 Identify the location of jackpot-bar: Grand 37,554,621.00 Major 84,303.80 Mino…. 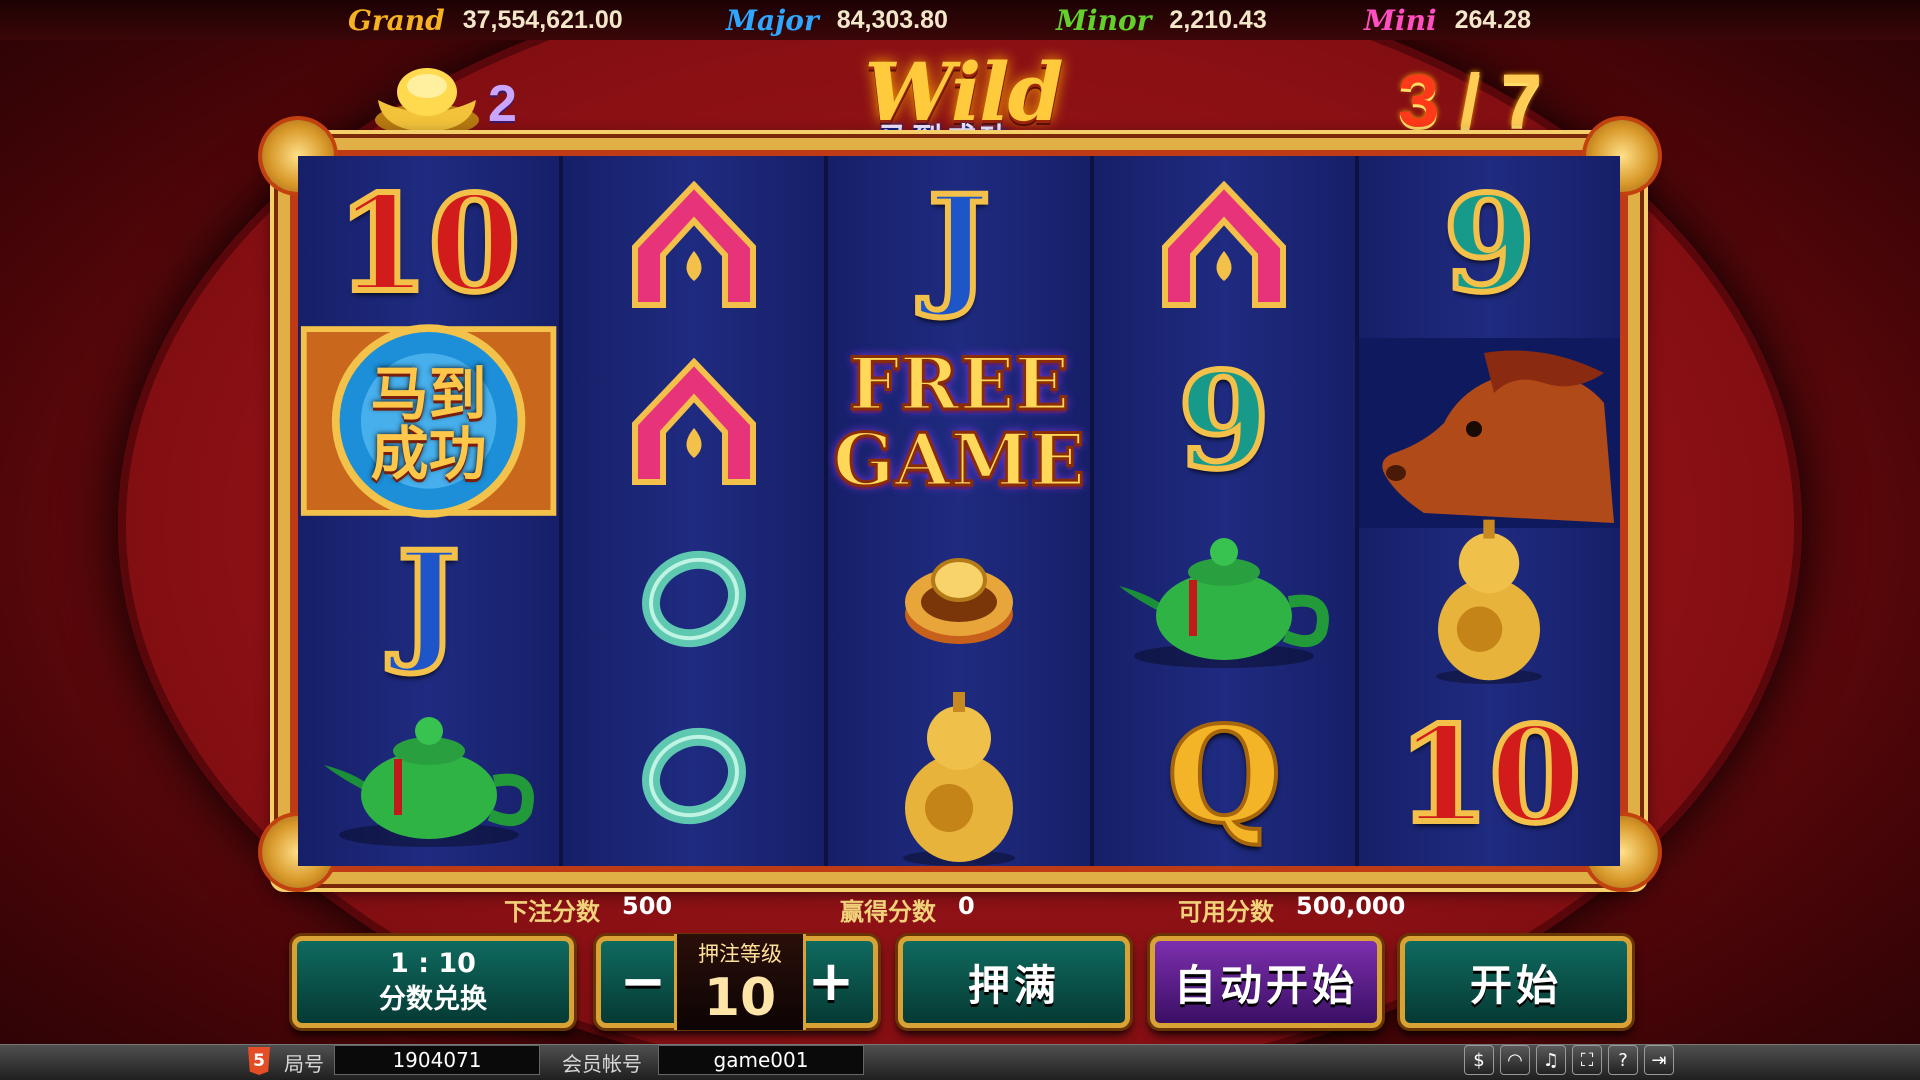
(960, 20).